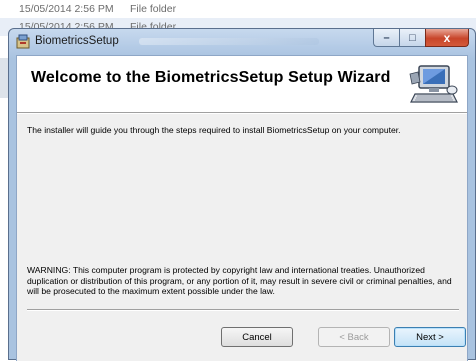 This screenshot has height=361, width=476. I want to click on minimize-icon: –, so click(386, 37).